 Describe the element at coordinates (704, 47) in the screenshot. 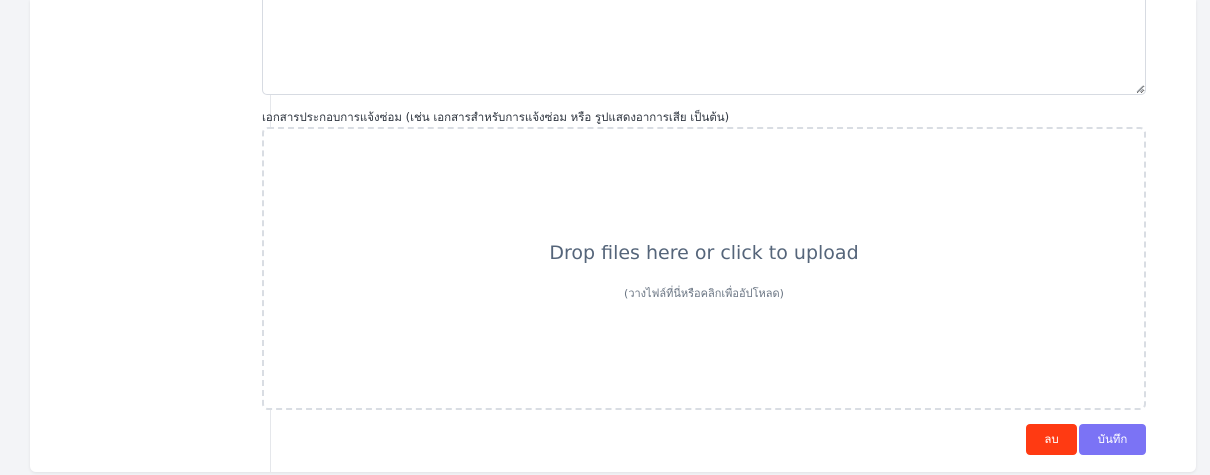

I see `description-textarea` at that location.